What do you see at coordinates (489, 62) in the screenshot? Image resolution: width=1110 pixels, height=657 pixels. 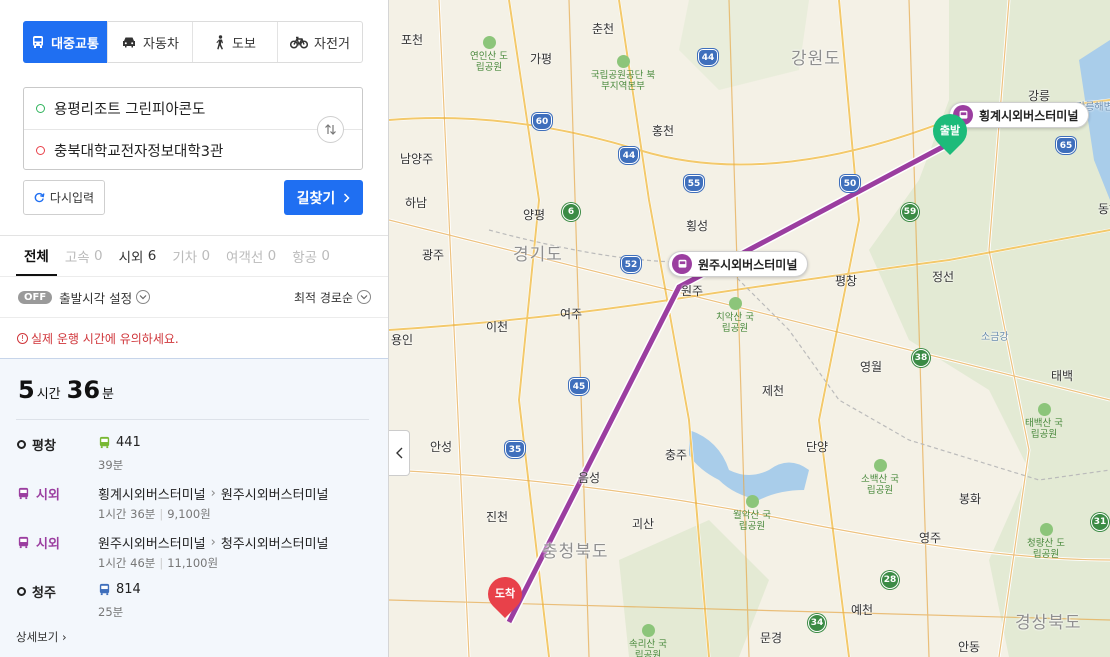 I see `park-label: 연인산 도립공원` at bounding box center [489, 62].